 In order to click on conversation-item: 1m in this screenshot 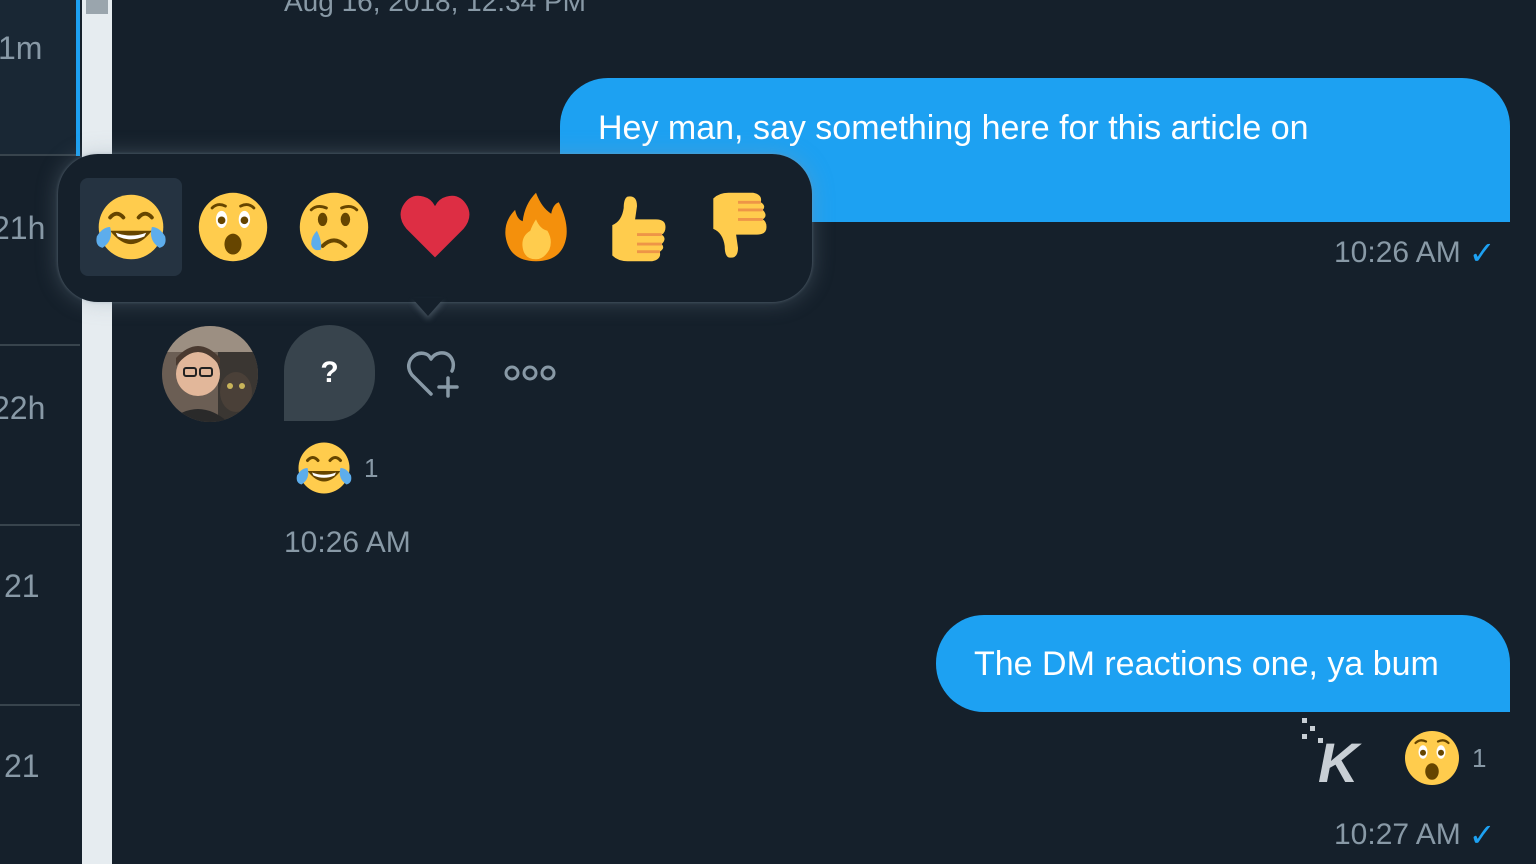, I will do `click(40, 78)`.